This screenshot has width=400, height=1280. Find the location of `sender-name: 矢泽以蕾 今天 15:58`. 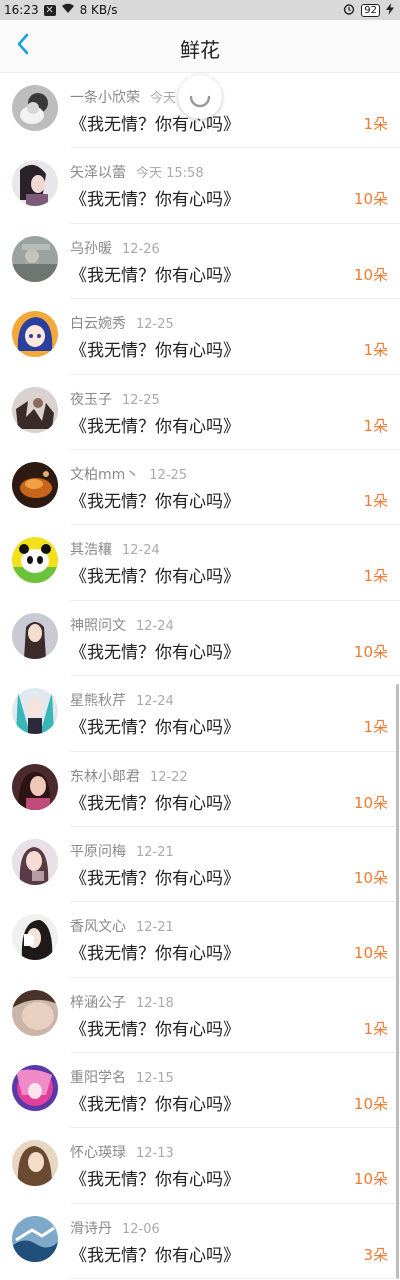

sender-name: 矢泽以蕾 今天 15:58 is located at coordinates (137, 173).